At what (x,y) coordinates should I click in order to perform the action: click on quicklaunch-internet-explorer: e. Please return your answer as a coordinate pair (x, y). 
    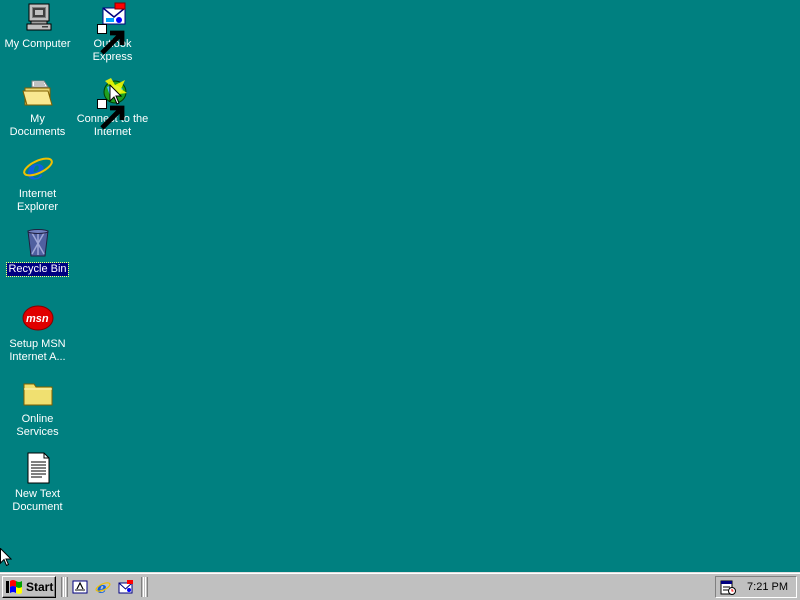
    Looking at the image, I should click on (103, 587).